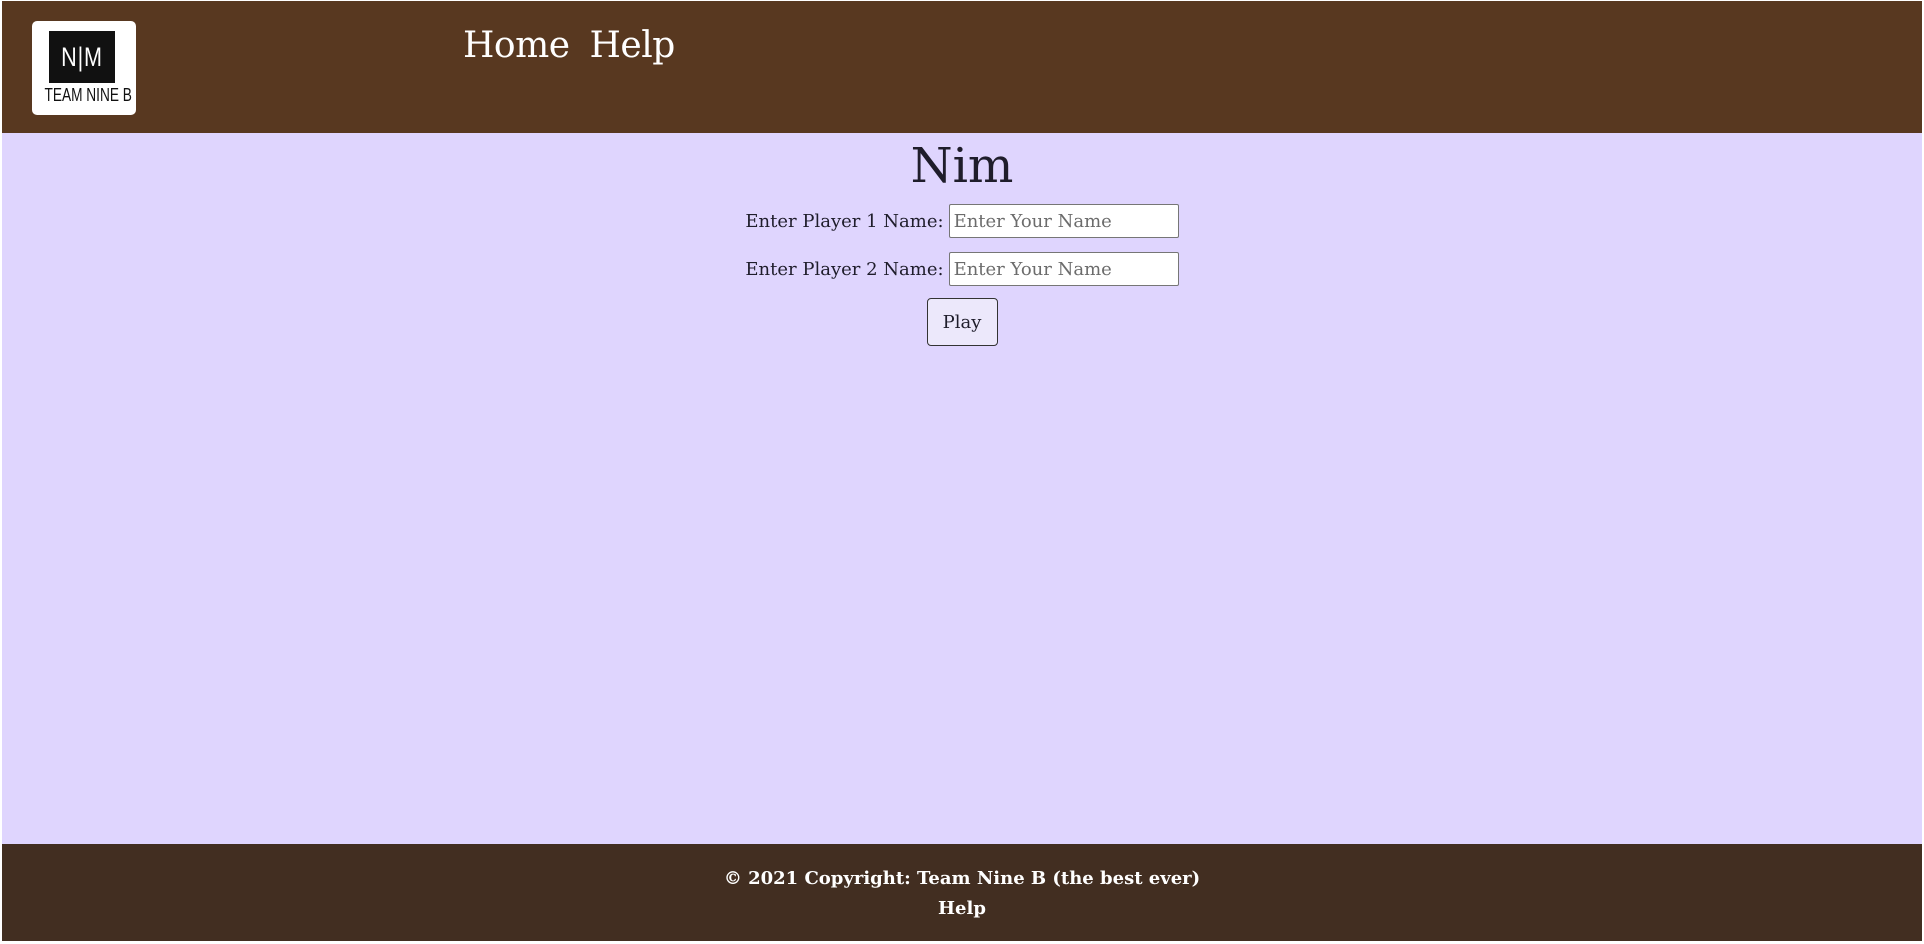  What do you see at coordinates (88, 95) in the screenshot?
I see `logo-team-text: TEAM NINE B` at bounding box center [88, 95].